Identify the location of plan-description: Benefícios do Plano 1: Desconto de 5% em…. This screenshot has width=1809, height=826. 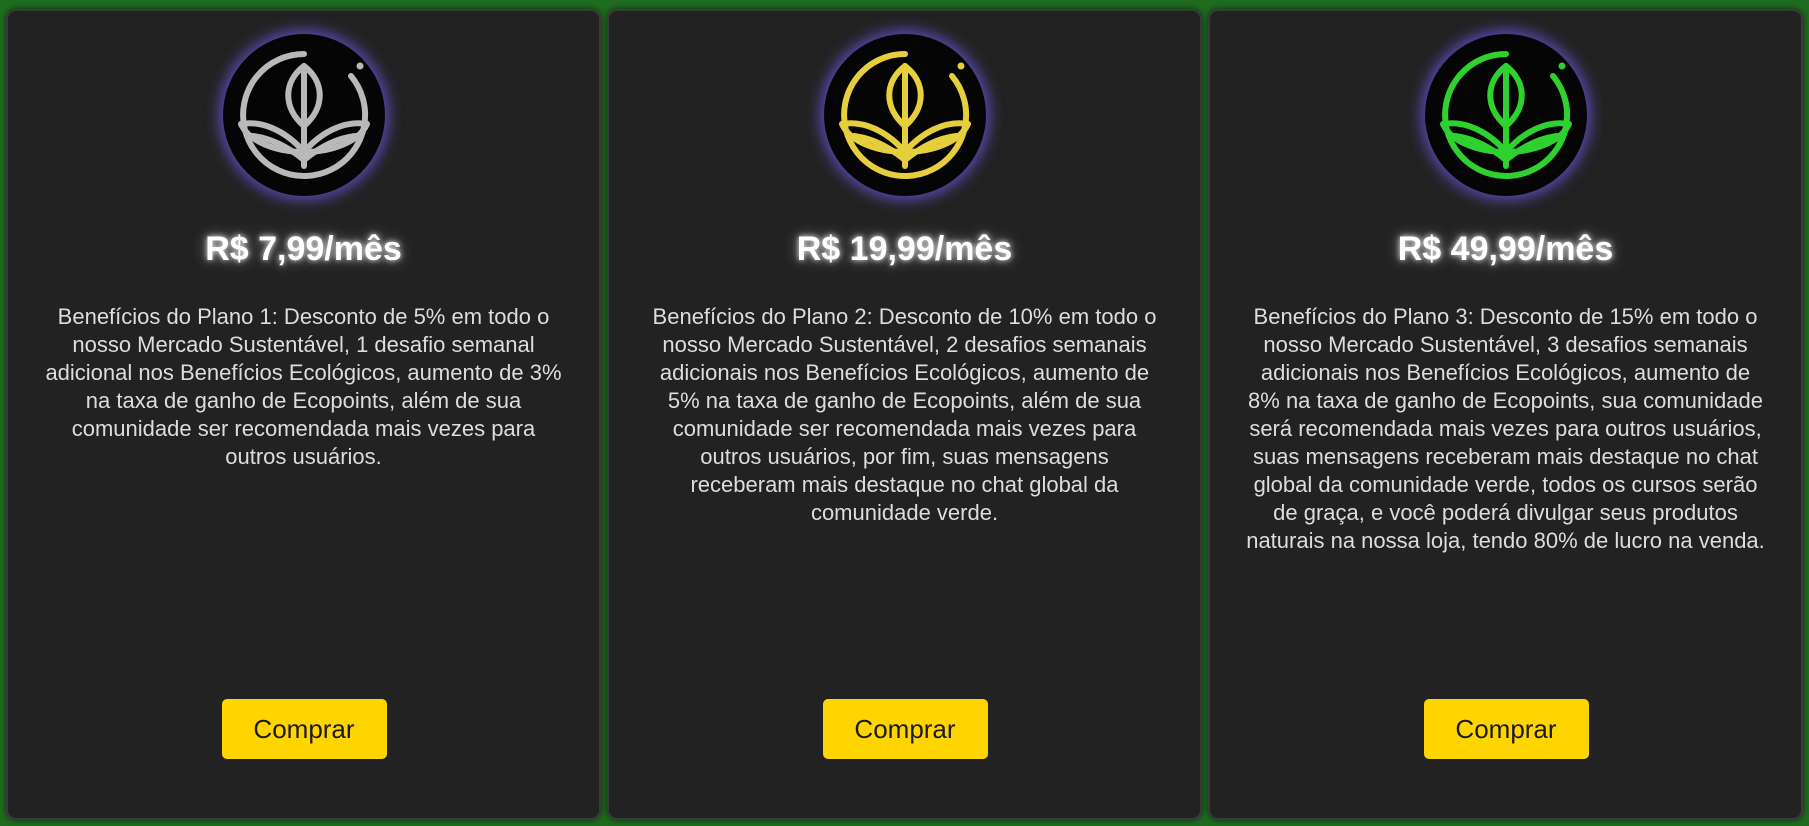
(303, 386).